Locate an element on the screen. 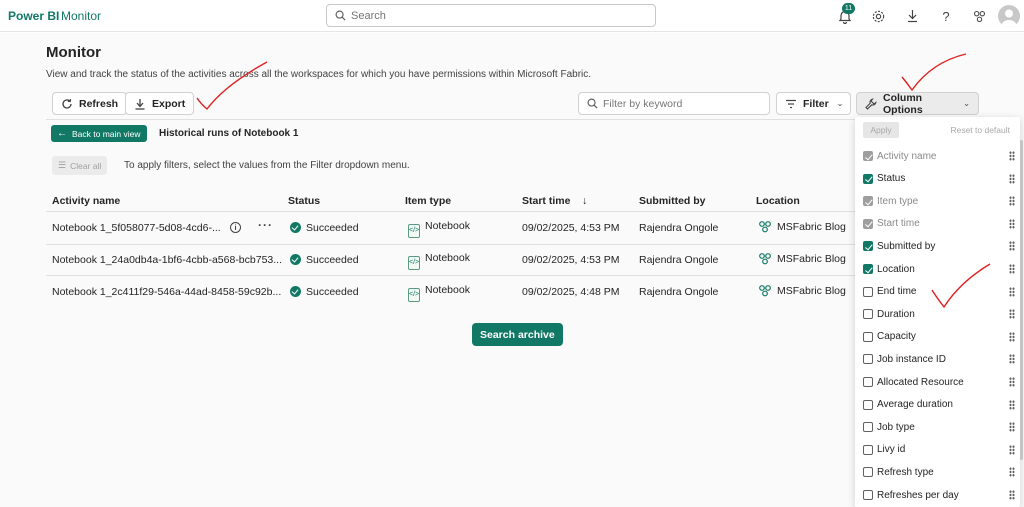 Image resolution: width=1024 pixels, height=507 pixels. submitted-by-cell: Rajendra Ongole is located at coordinates (679, 292).